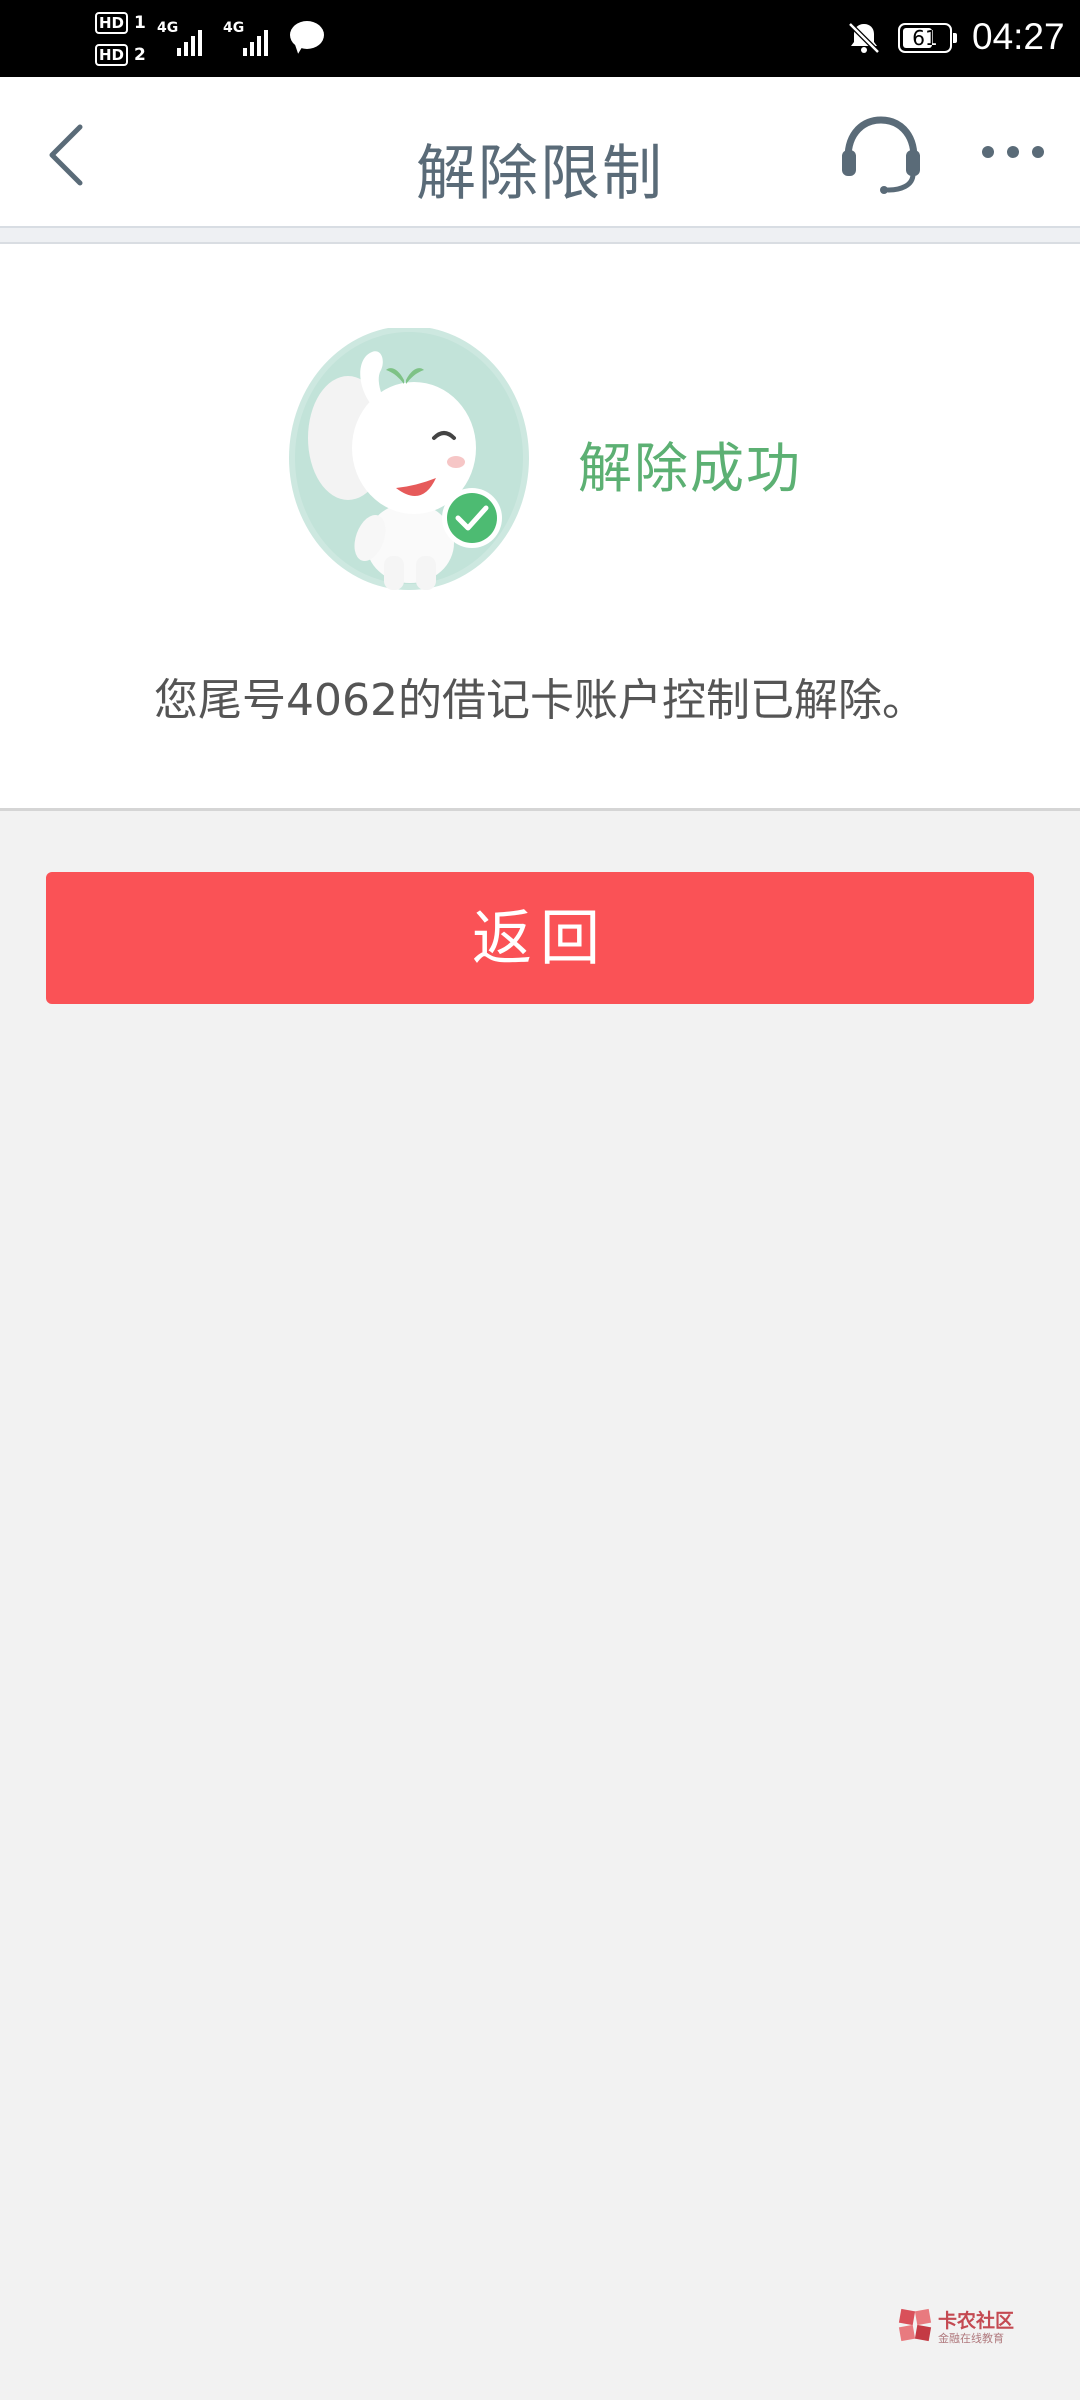 The height and width of the screenshot is (2400, 1080). Describe the element at coordinates (139, 55) in the screenshot. I see `sim2-index: 2` at that location.